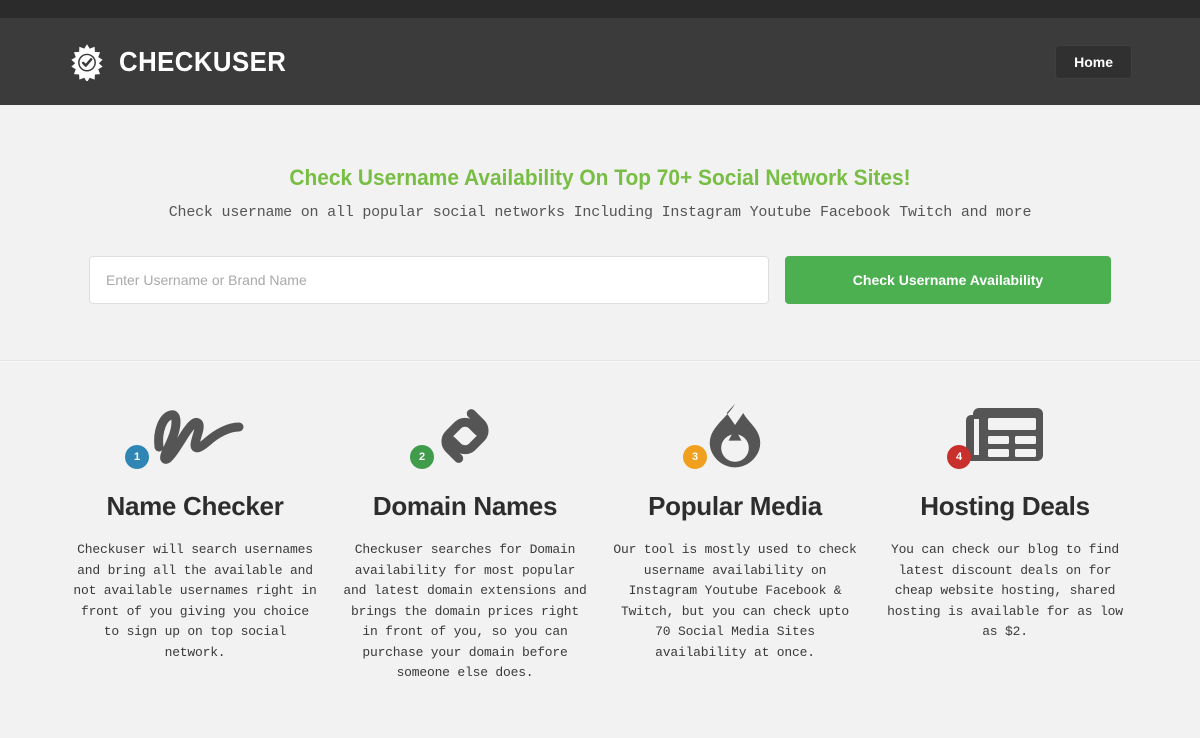 This screenshot has width=1200, height=738. I want to click on brand-name: CHECKUSER, so click(203, 61).